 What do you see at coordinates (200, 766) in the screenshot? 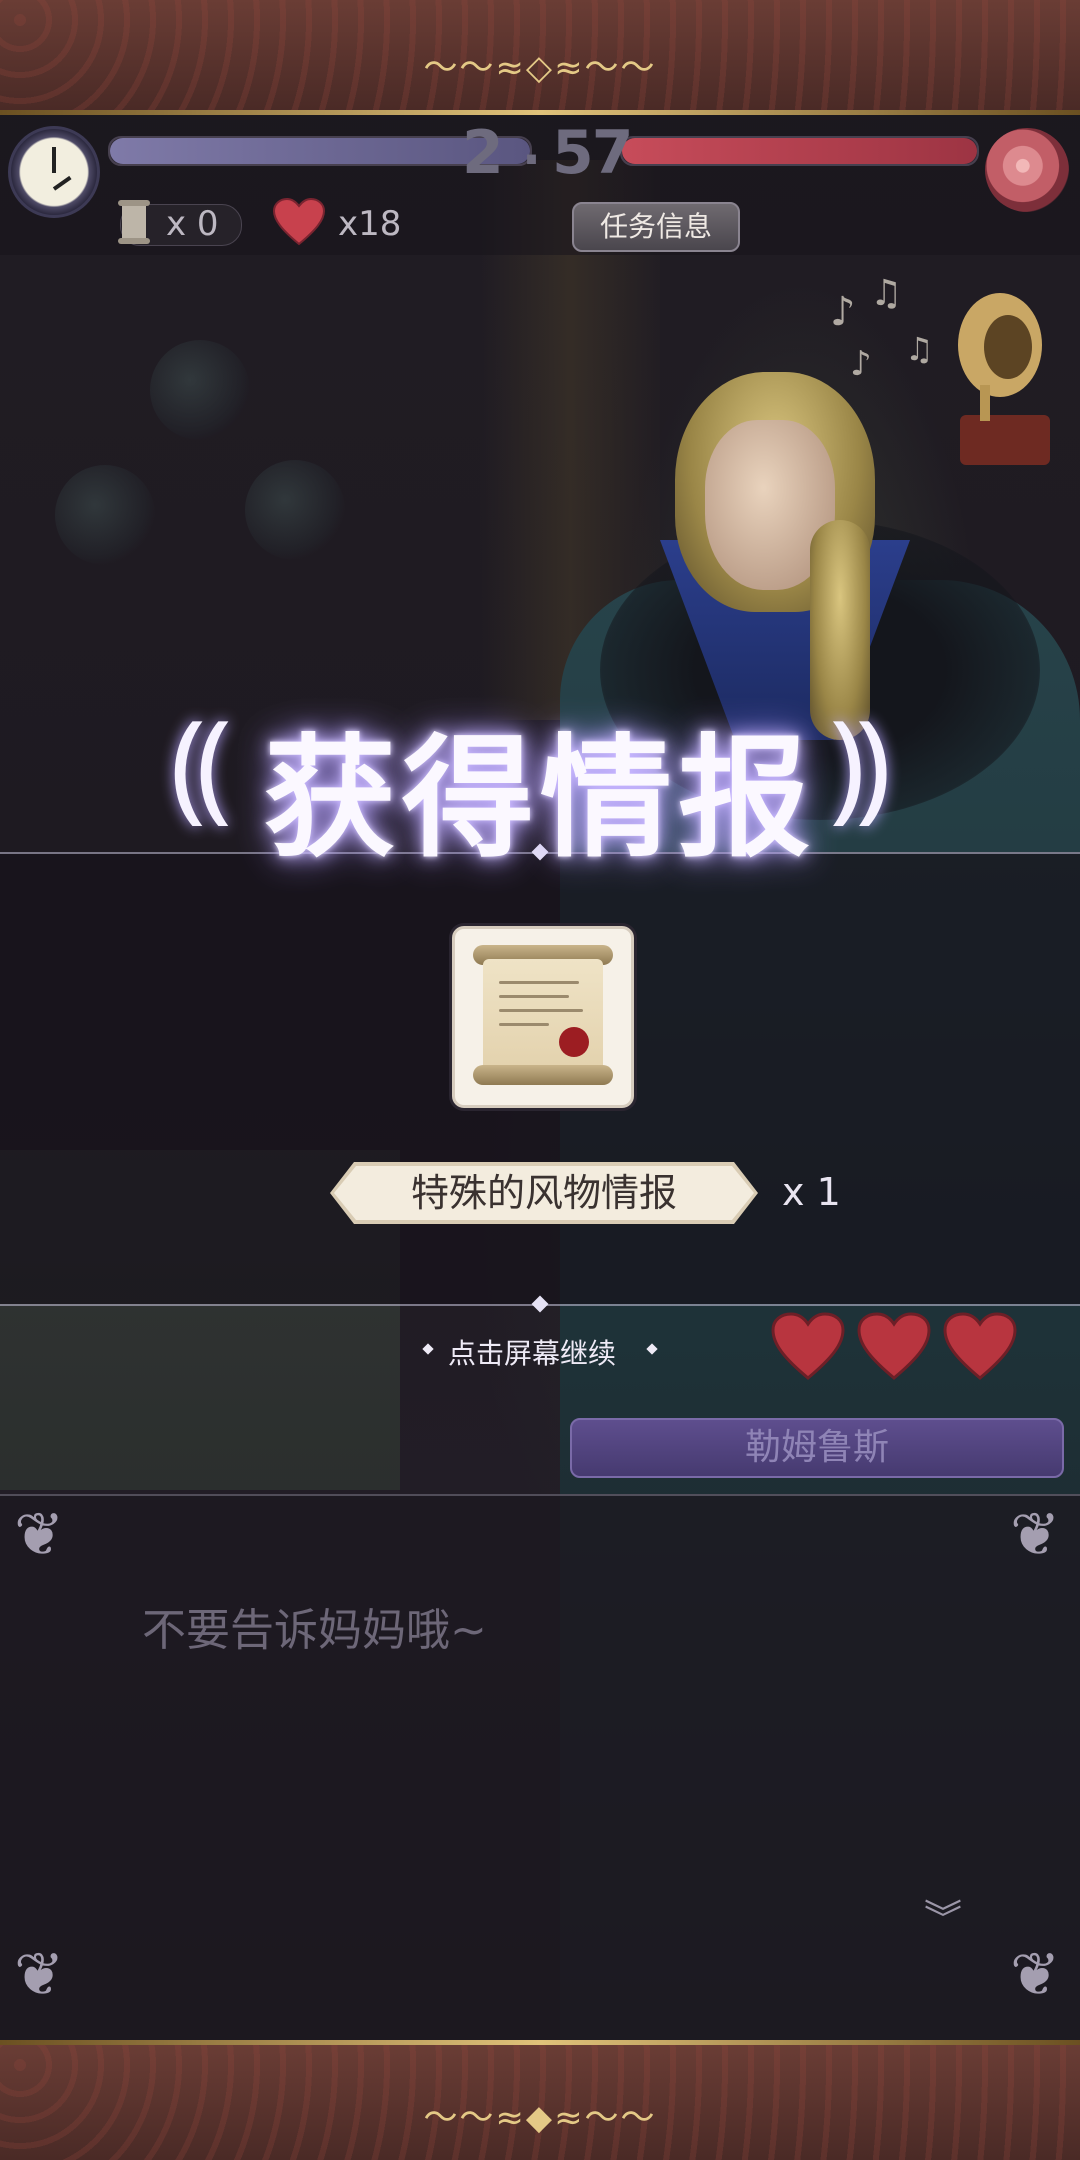
I see `laurel-icon: ⸨` at bounding box center [200, 766].